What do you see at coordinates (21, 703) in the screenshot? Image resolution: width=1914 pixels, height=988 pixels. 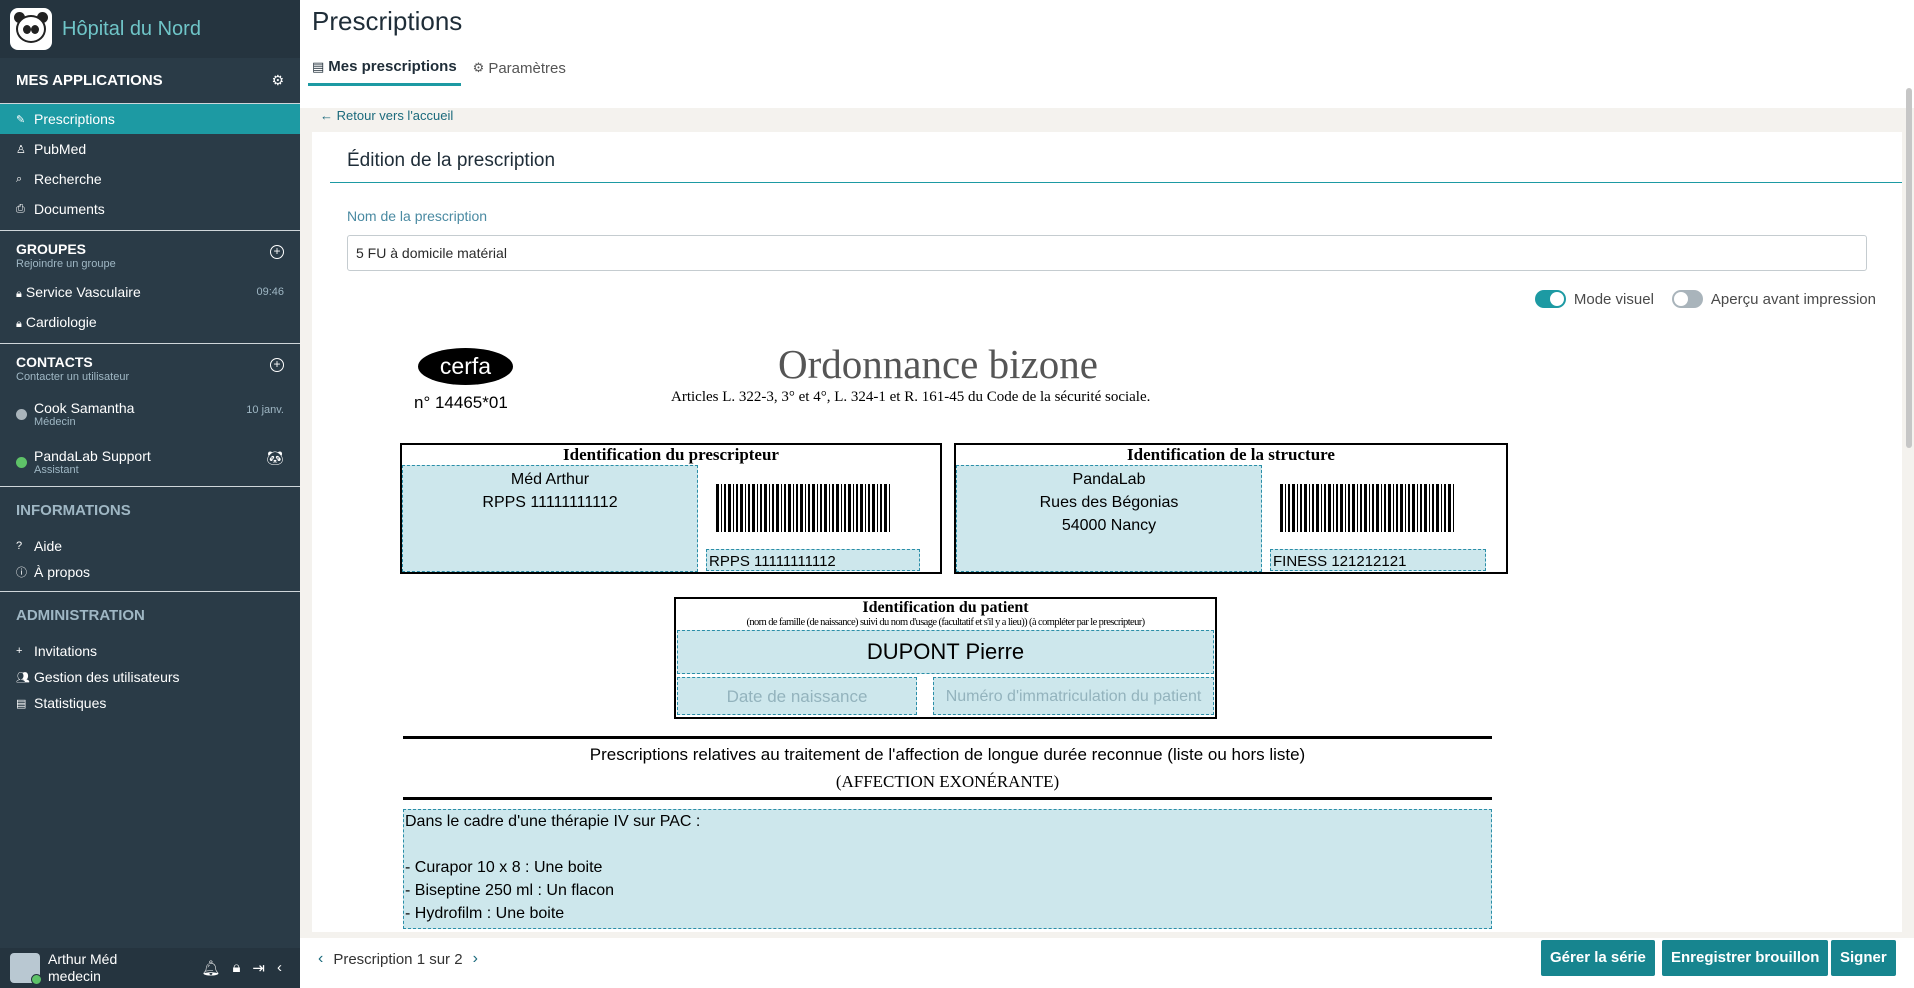 I see `stats-icon: ▤` at bounding box center [21, 703].